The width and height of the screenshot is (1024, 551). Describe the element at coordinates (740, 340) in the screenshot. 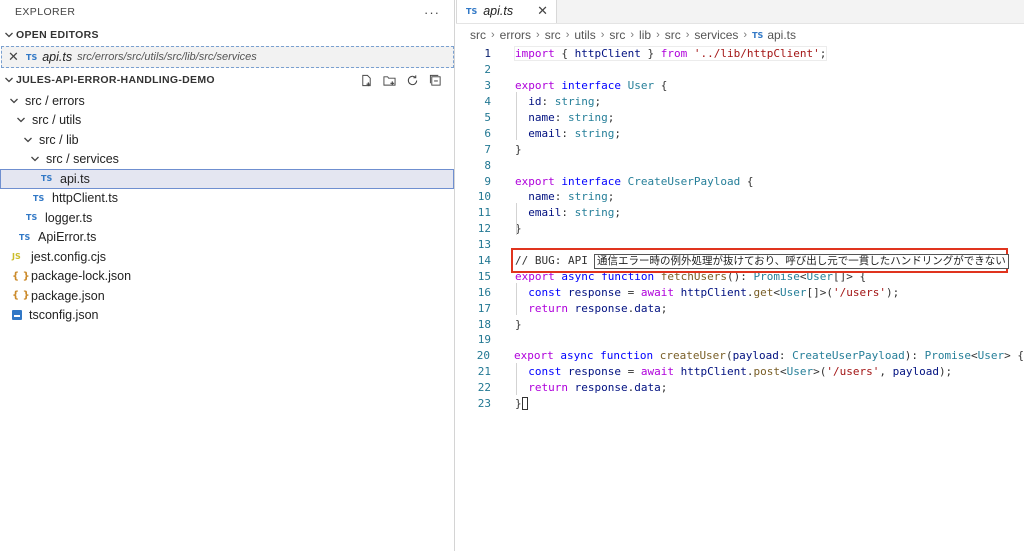

I see `code-line: 19` at that location.